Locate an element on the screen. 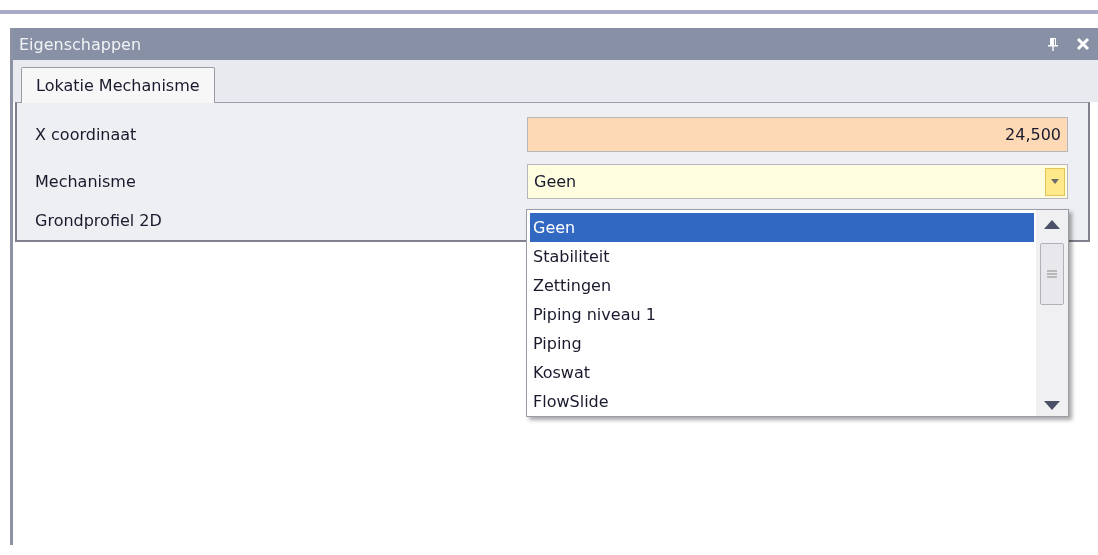 This screenshot has height=555, width=1098. scrollbar is located at coordinates (1052, 313).